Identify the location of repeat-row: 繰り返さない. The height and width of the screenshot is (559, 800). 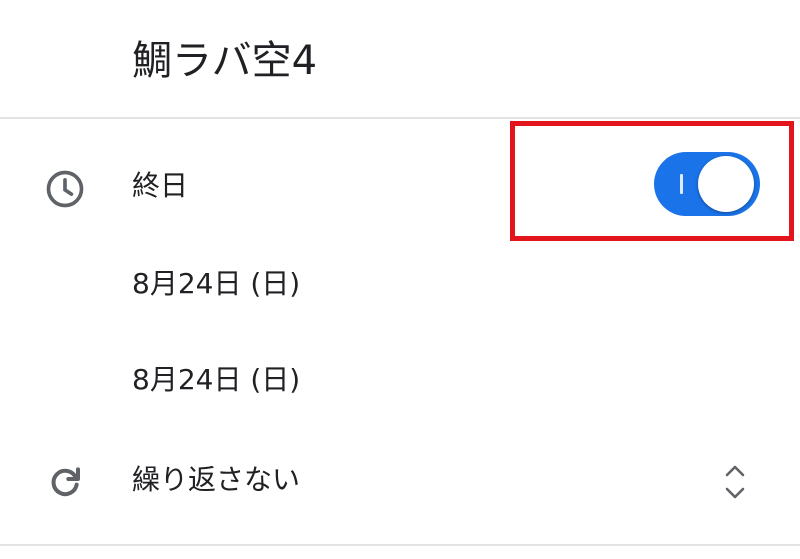
(400, 480).